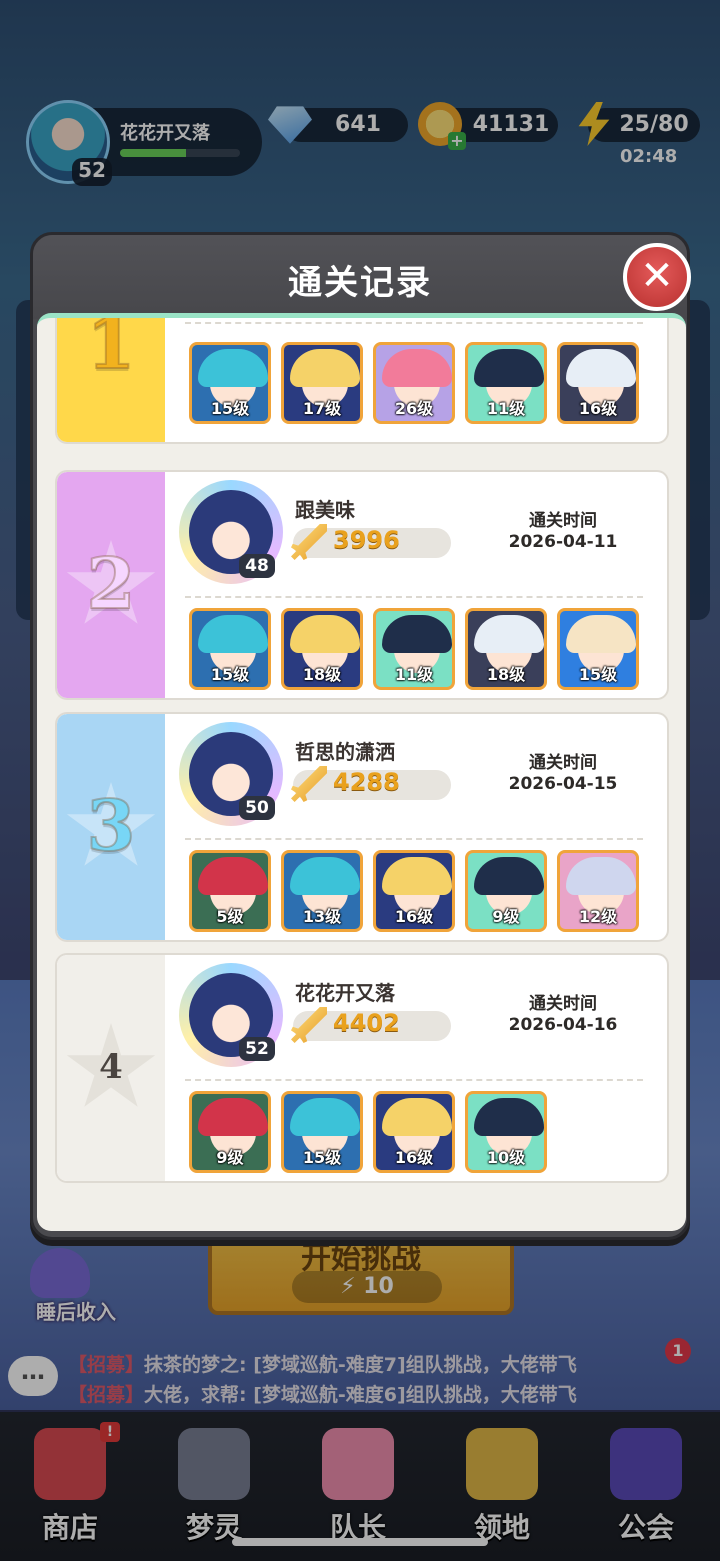 This screenshot has height=1561, width=720. What do you see at coordinates (366, 540) in the screenshot?
I see `power-value: 3996` at bounding box center [366, 540].